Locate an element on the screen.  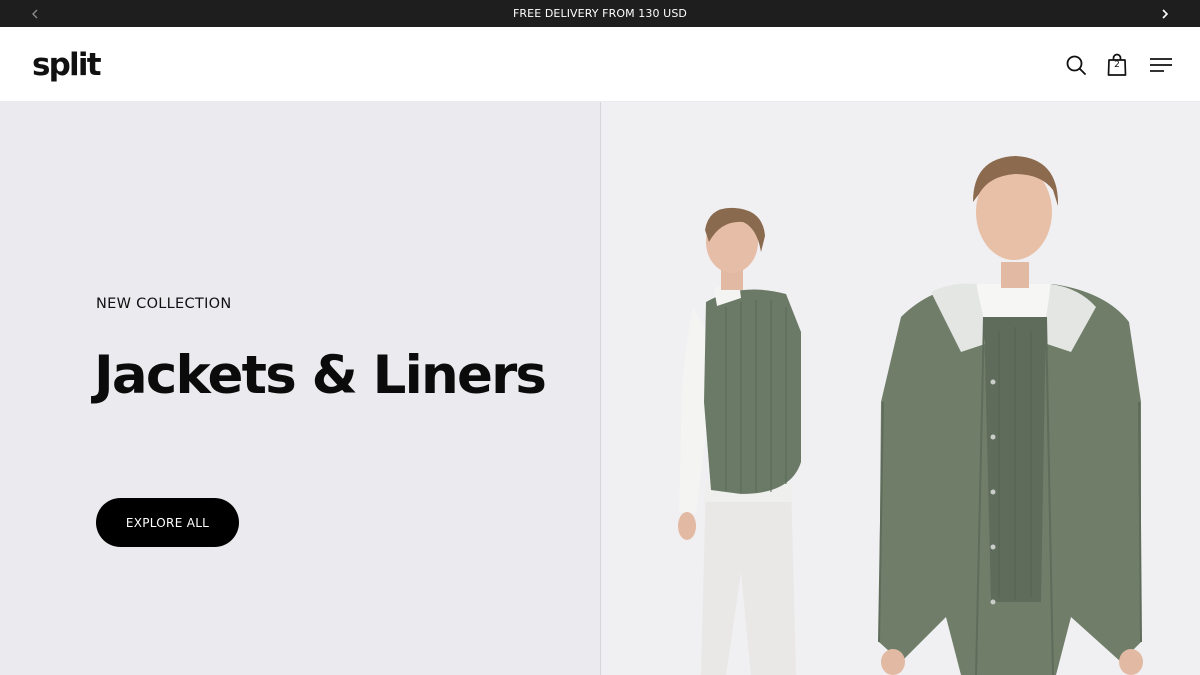
model-side-view is located at coordinates (739, 441).